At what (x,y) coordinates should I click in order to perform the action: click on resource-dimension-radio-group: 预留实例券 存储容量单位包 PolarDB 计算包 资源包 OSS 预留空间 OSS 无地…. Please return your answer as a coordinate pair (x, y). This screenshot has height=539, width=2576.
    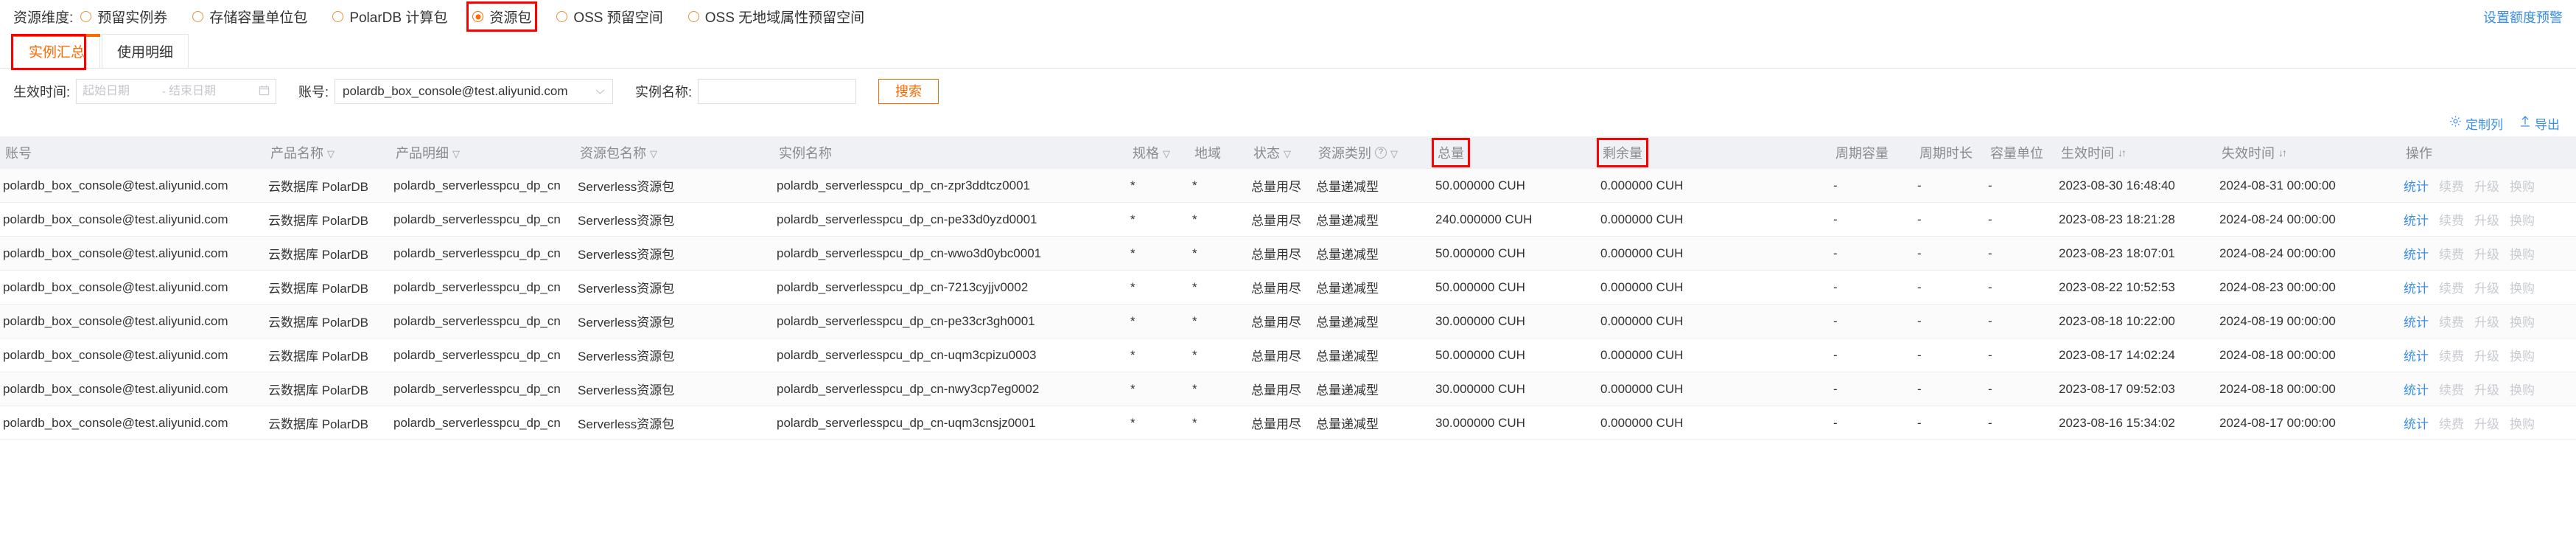
    Looking at the image, I should click on (481, 16).